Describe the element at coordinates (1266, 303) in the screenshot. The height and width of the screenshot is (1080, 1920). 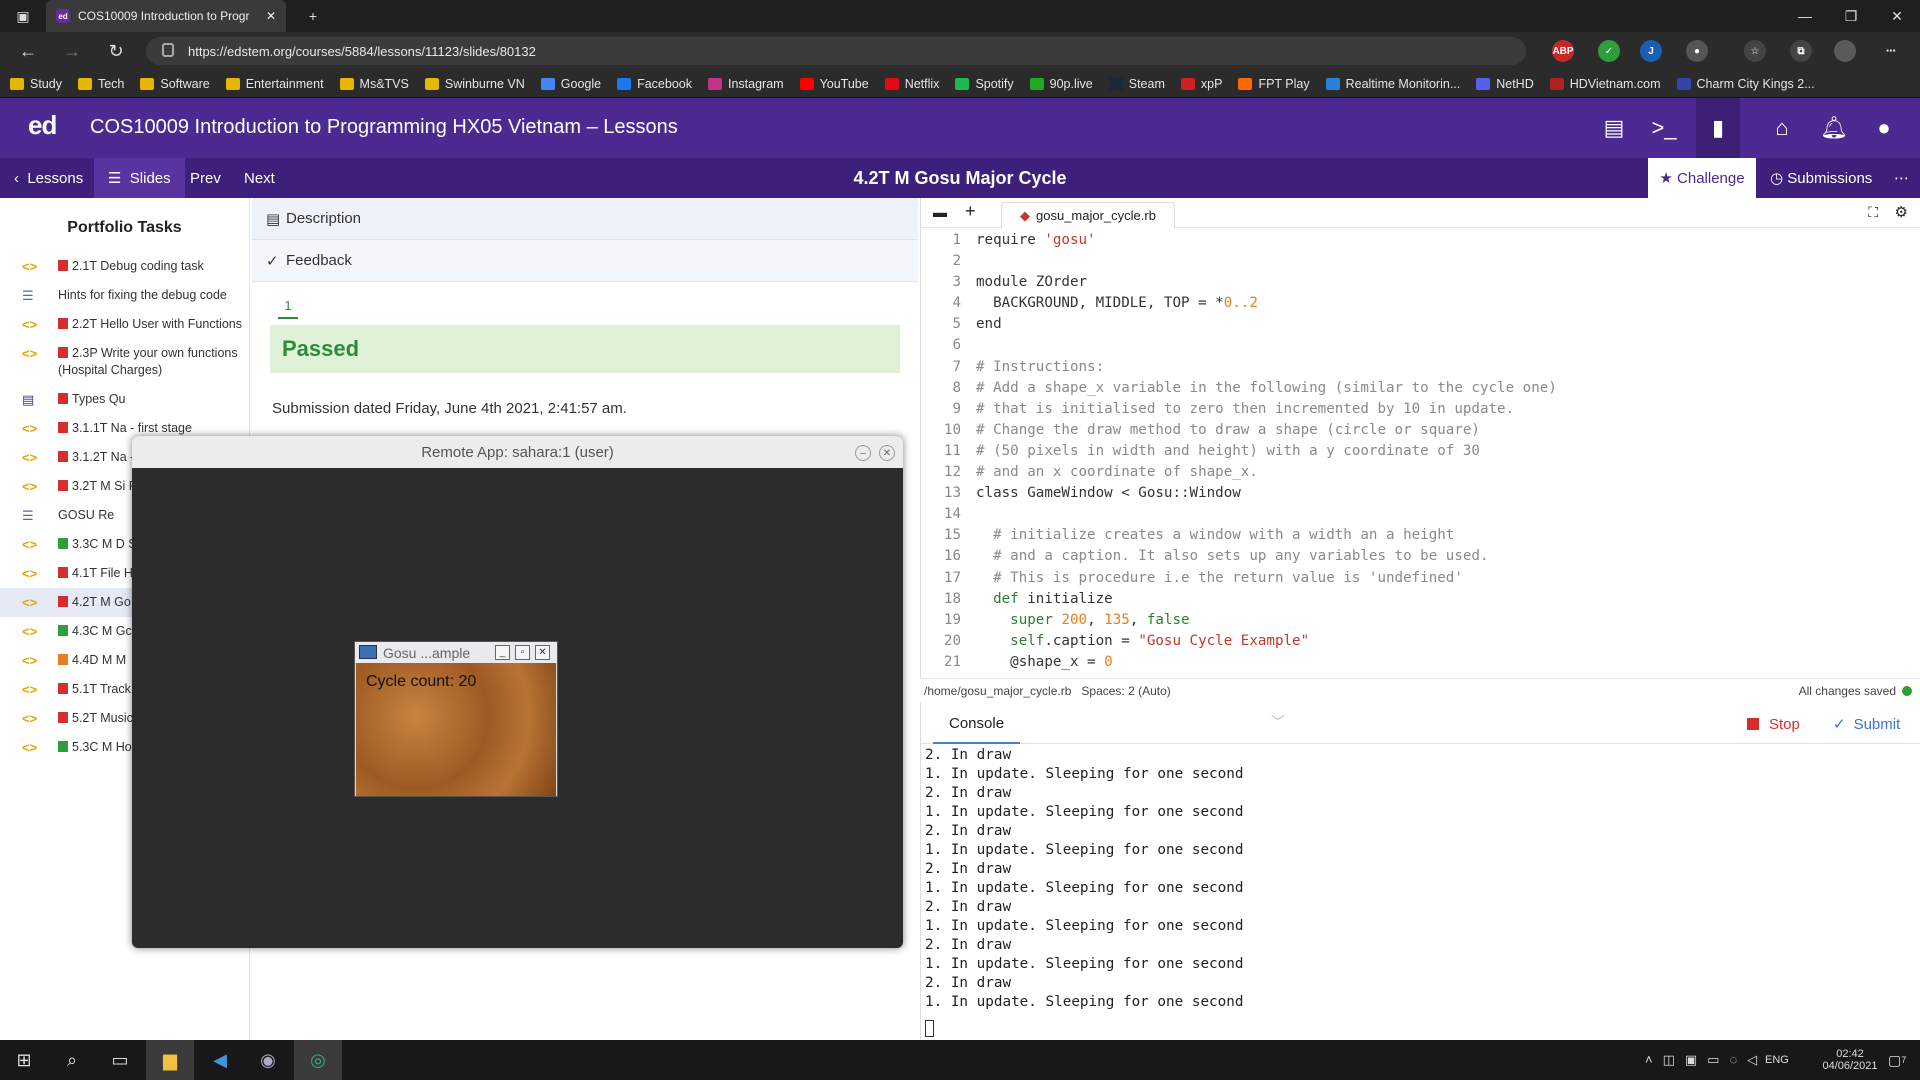
I see `code-line: BACKGROUND, MIDDLE, TOP = *0..2` at that location.